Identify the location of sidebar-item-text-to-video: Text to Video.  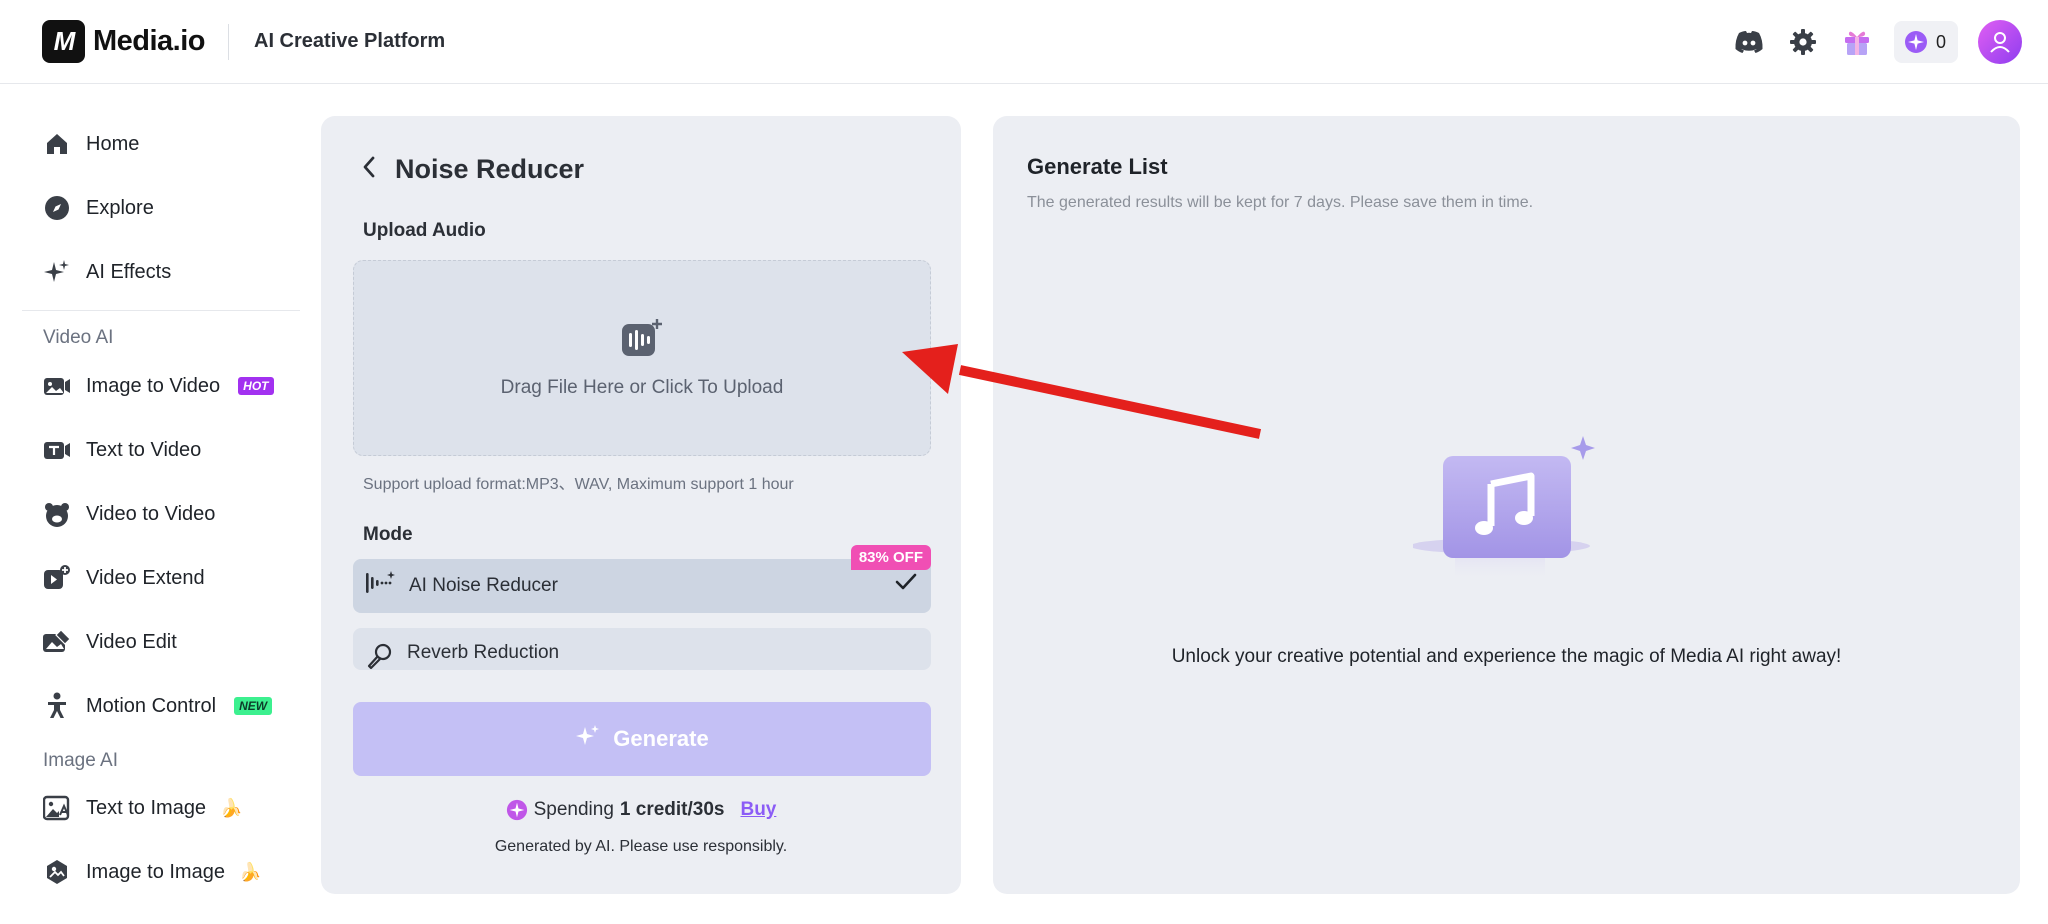
(121, 450).